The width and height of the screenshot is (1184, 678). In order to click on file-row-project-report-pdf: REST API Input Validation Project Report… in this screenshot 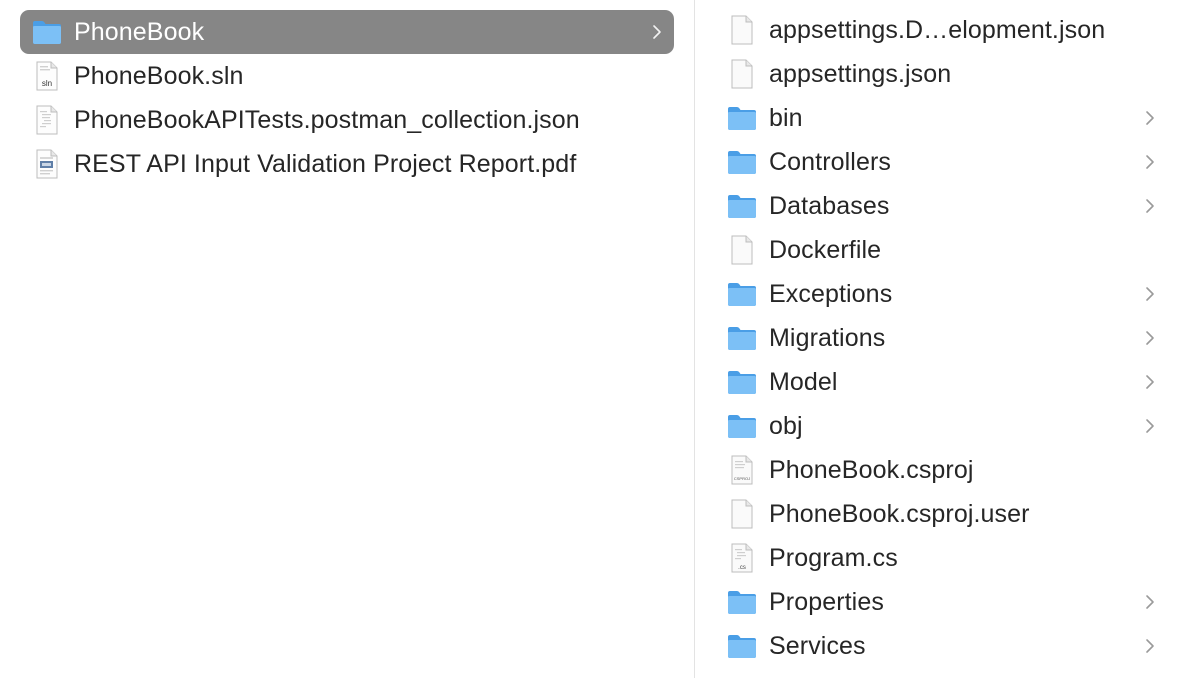, I will do `click(347, 164)`.